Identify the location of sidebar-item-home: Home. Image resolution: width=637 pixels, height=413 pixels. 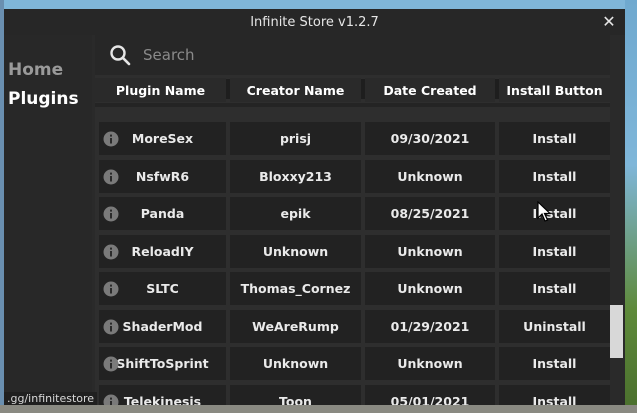
(35, 70).